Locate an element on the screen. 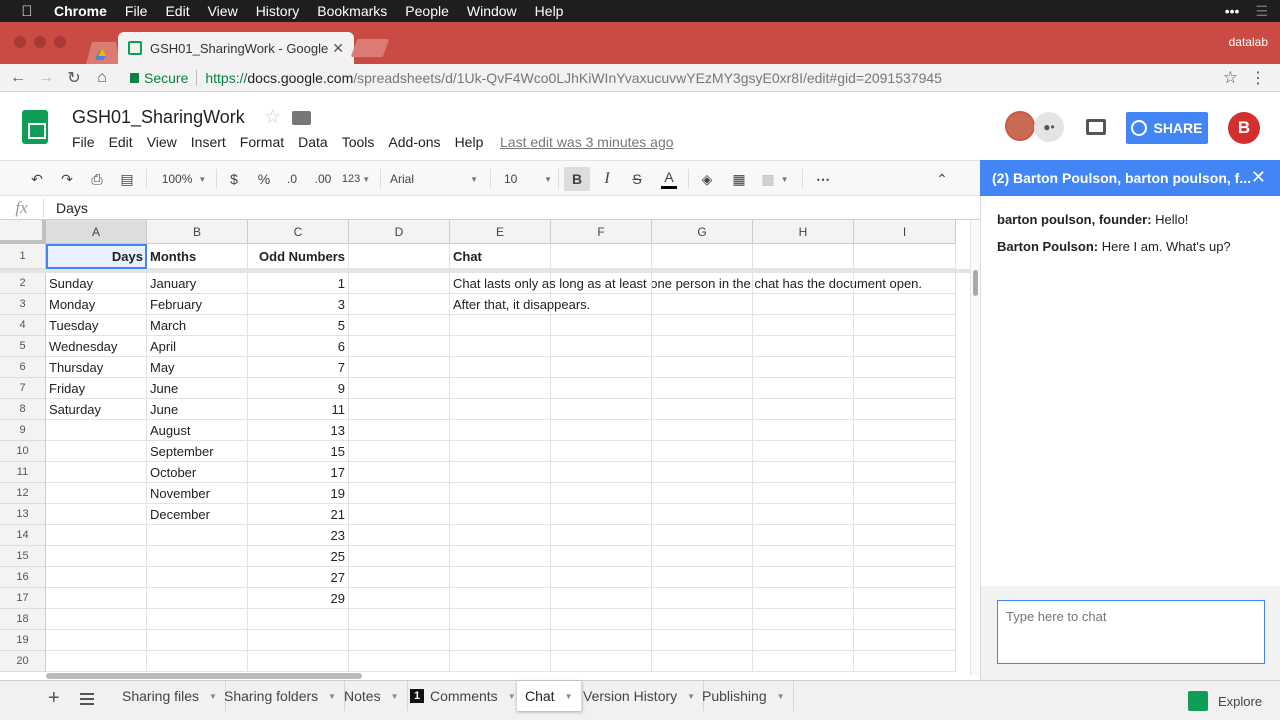  cell-f14 is located at coordinates (601, 535).